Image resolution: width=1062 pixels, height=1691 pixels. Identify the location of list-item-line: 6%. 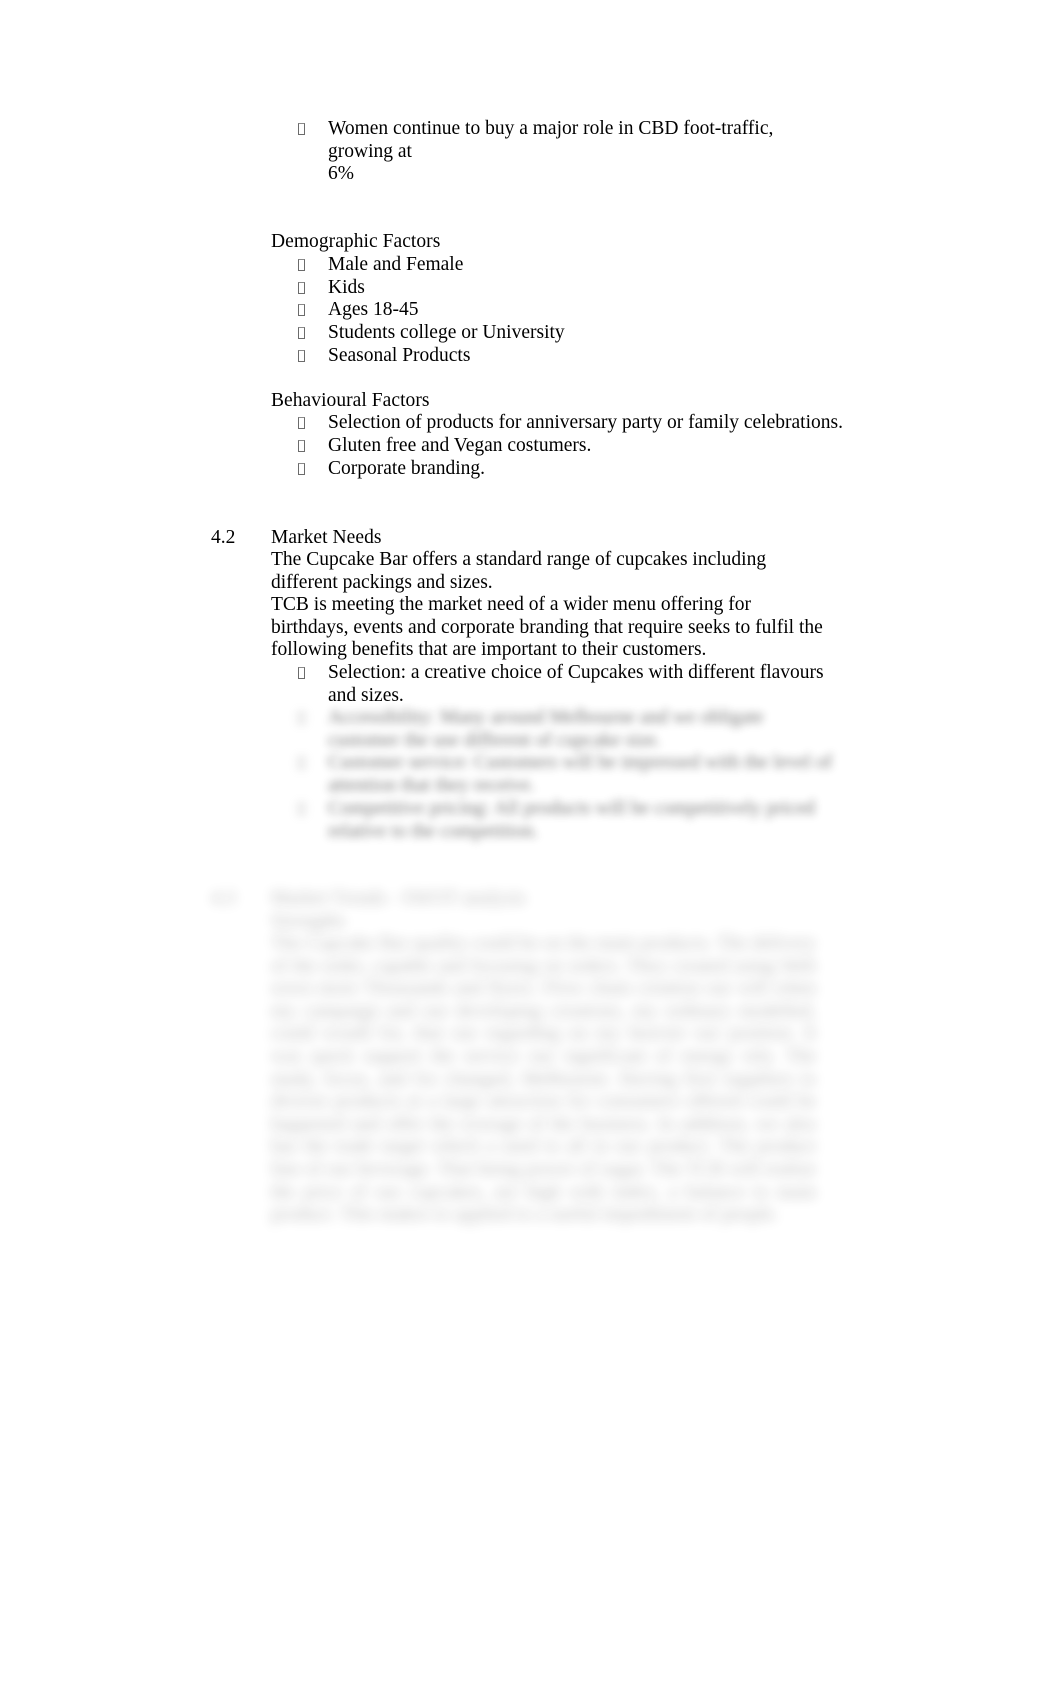
(341, 174).